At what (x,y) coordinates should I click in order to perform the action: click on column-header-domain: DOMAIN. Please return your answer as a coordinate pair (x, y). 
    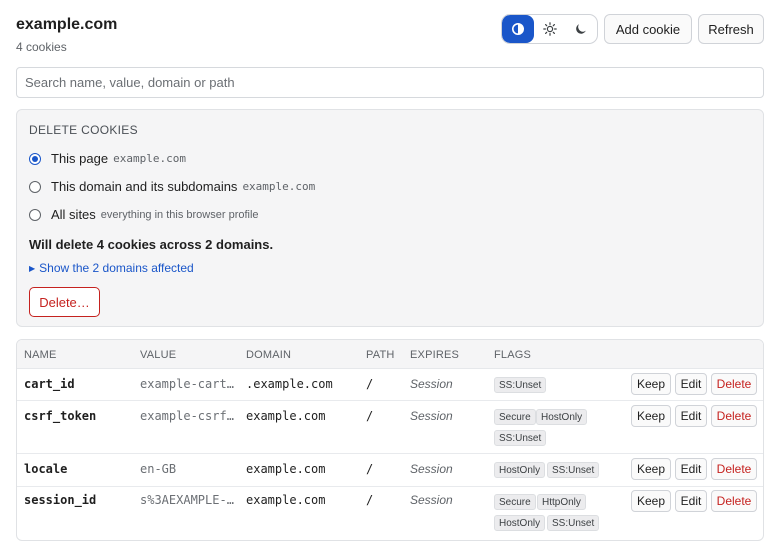
    Looking at the image, I should click on (269, 355).